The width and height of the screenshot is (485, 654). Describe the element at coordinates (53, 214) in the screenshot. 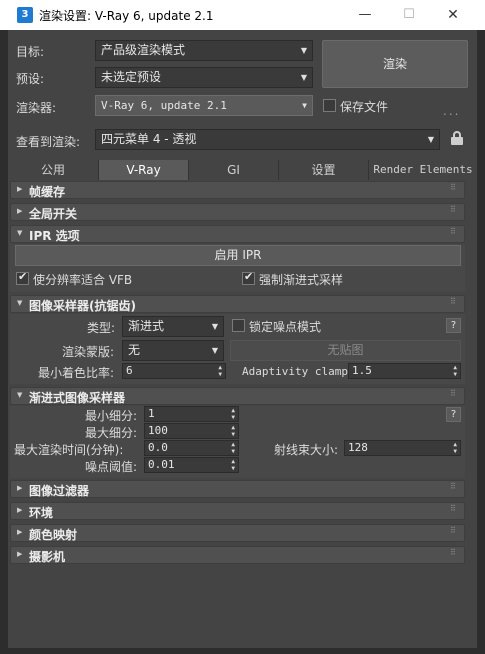

I see `rollout-title: 全局开关` at that location.